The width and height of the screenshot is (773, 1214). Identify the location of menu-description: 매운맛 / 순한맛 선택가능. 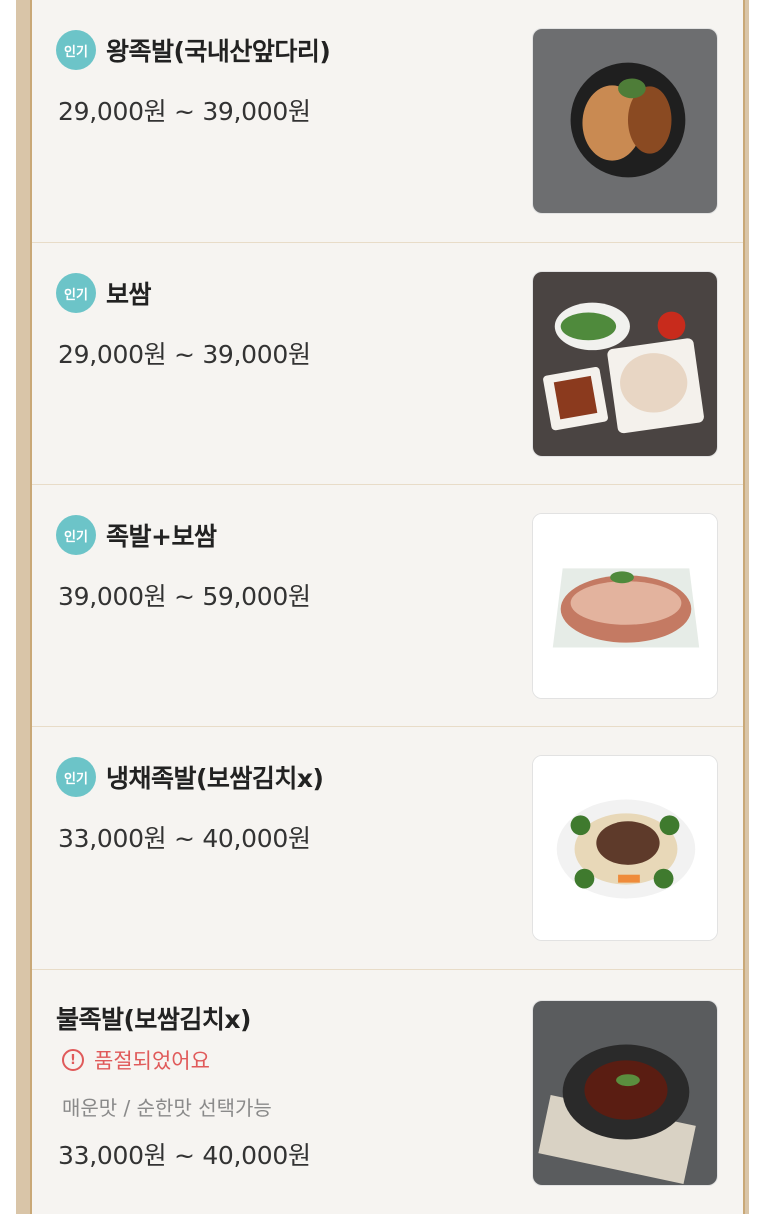
(167, 1108).